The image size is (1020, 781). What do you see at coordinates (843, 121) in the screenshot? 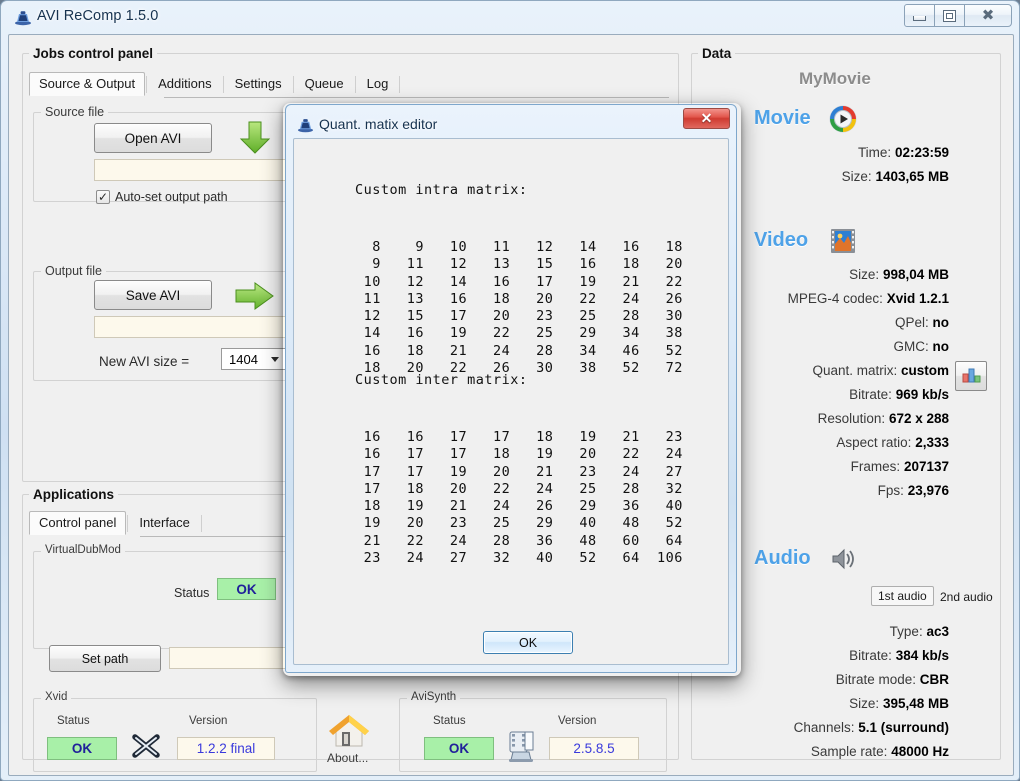
I see `media-player-icon` at bounding box center [843, 121].